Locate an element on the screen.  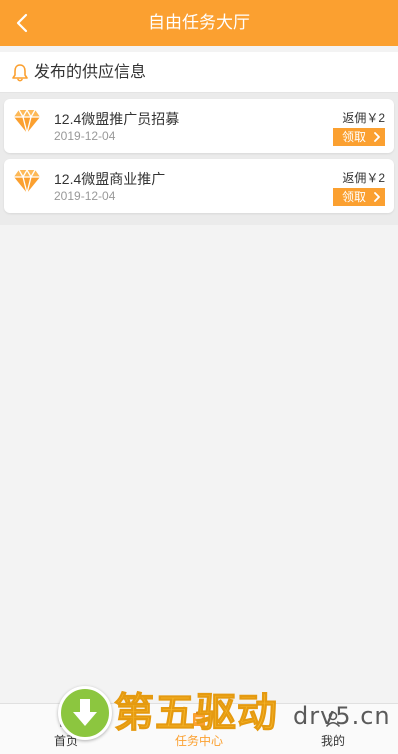
task-icon is located at coordinates (199, 718).